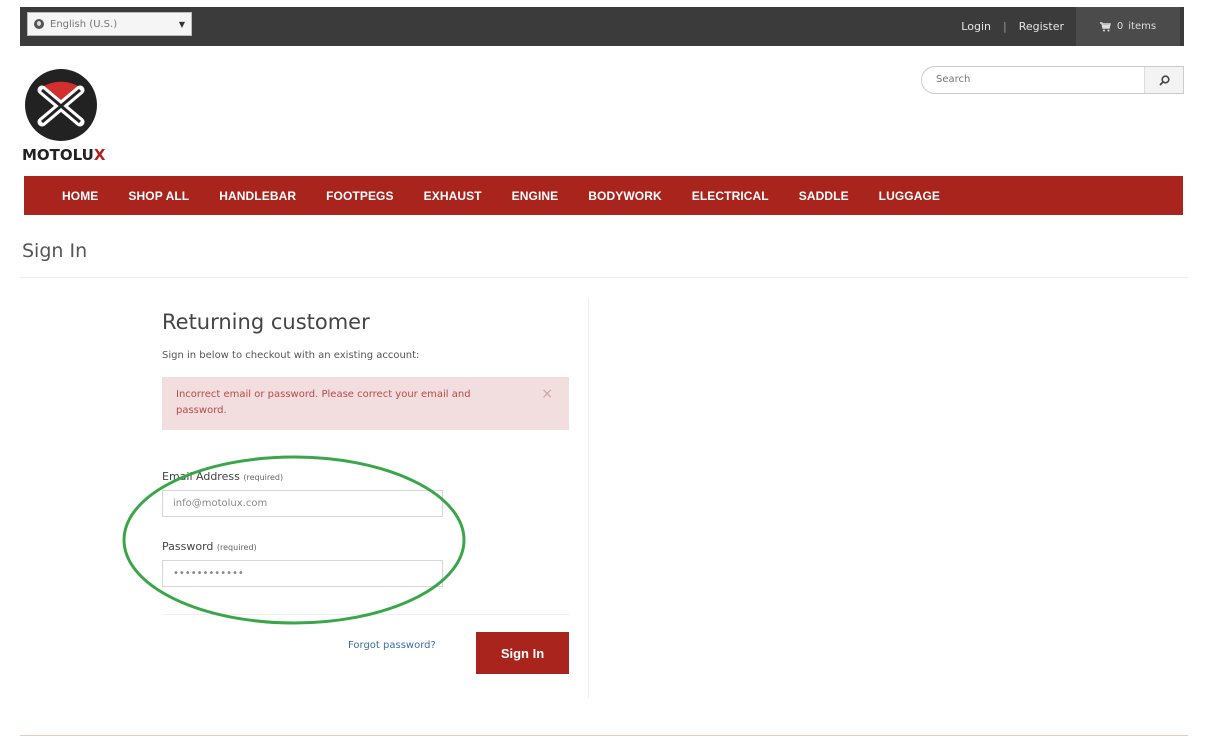 This screenshot has height=738, width=1206. I want to click on form-title: Returning customer, so click(266, 322).